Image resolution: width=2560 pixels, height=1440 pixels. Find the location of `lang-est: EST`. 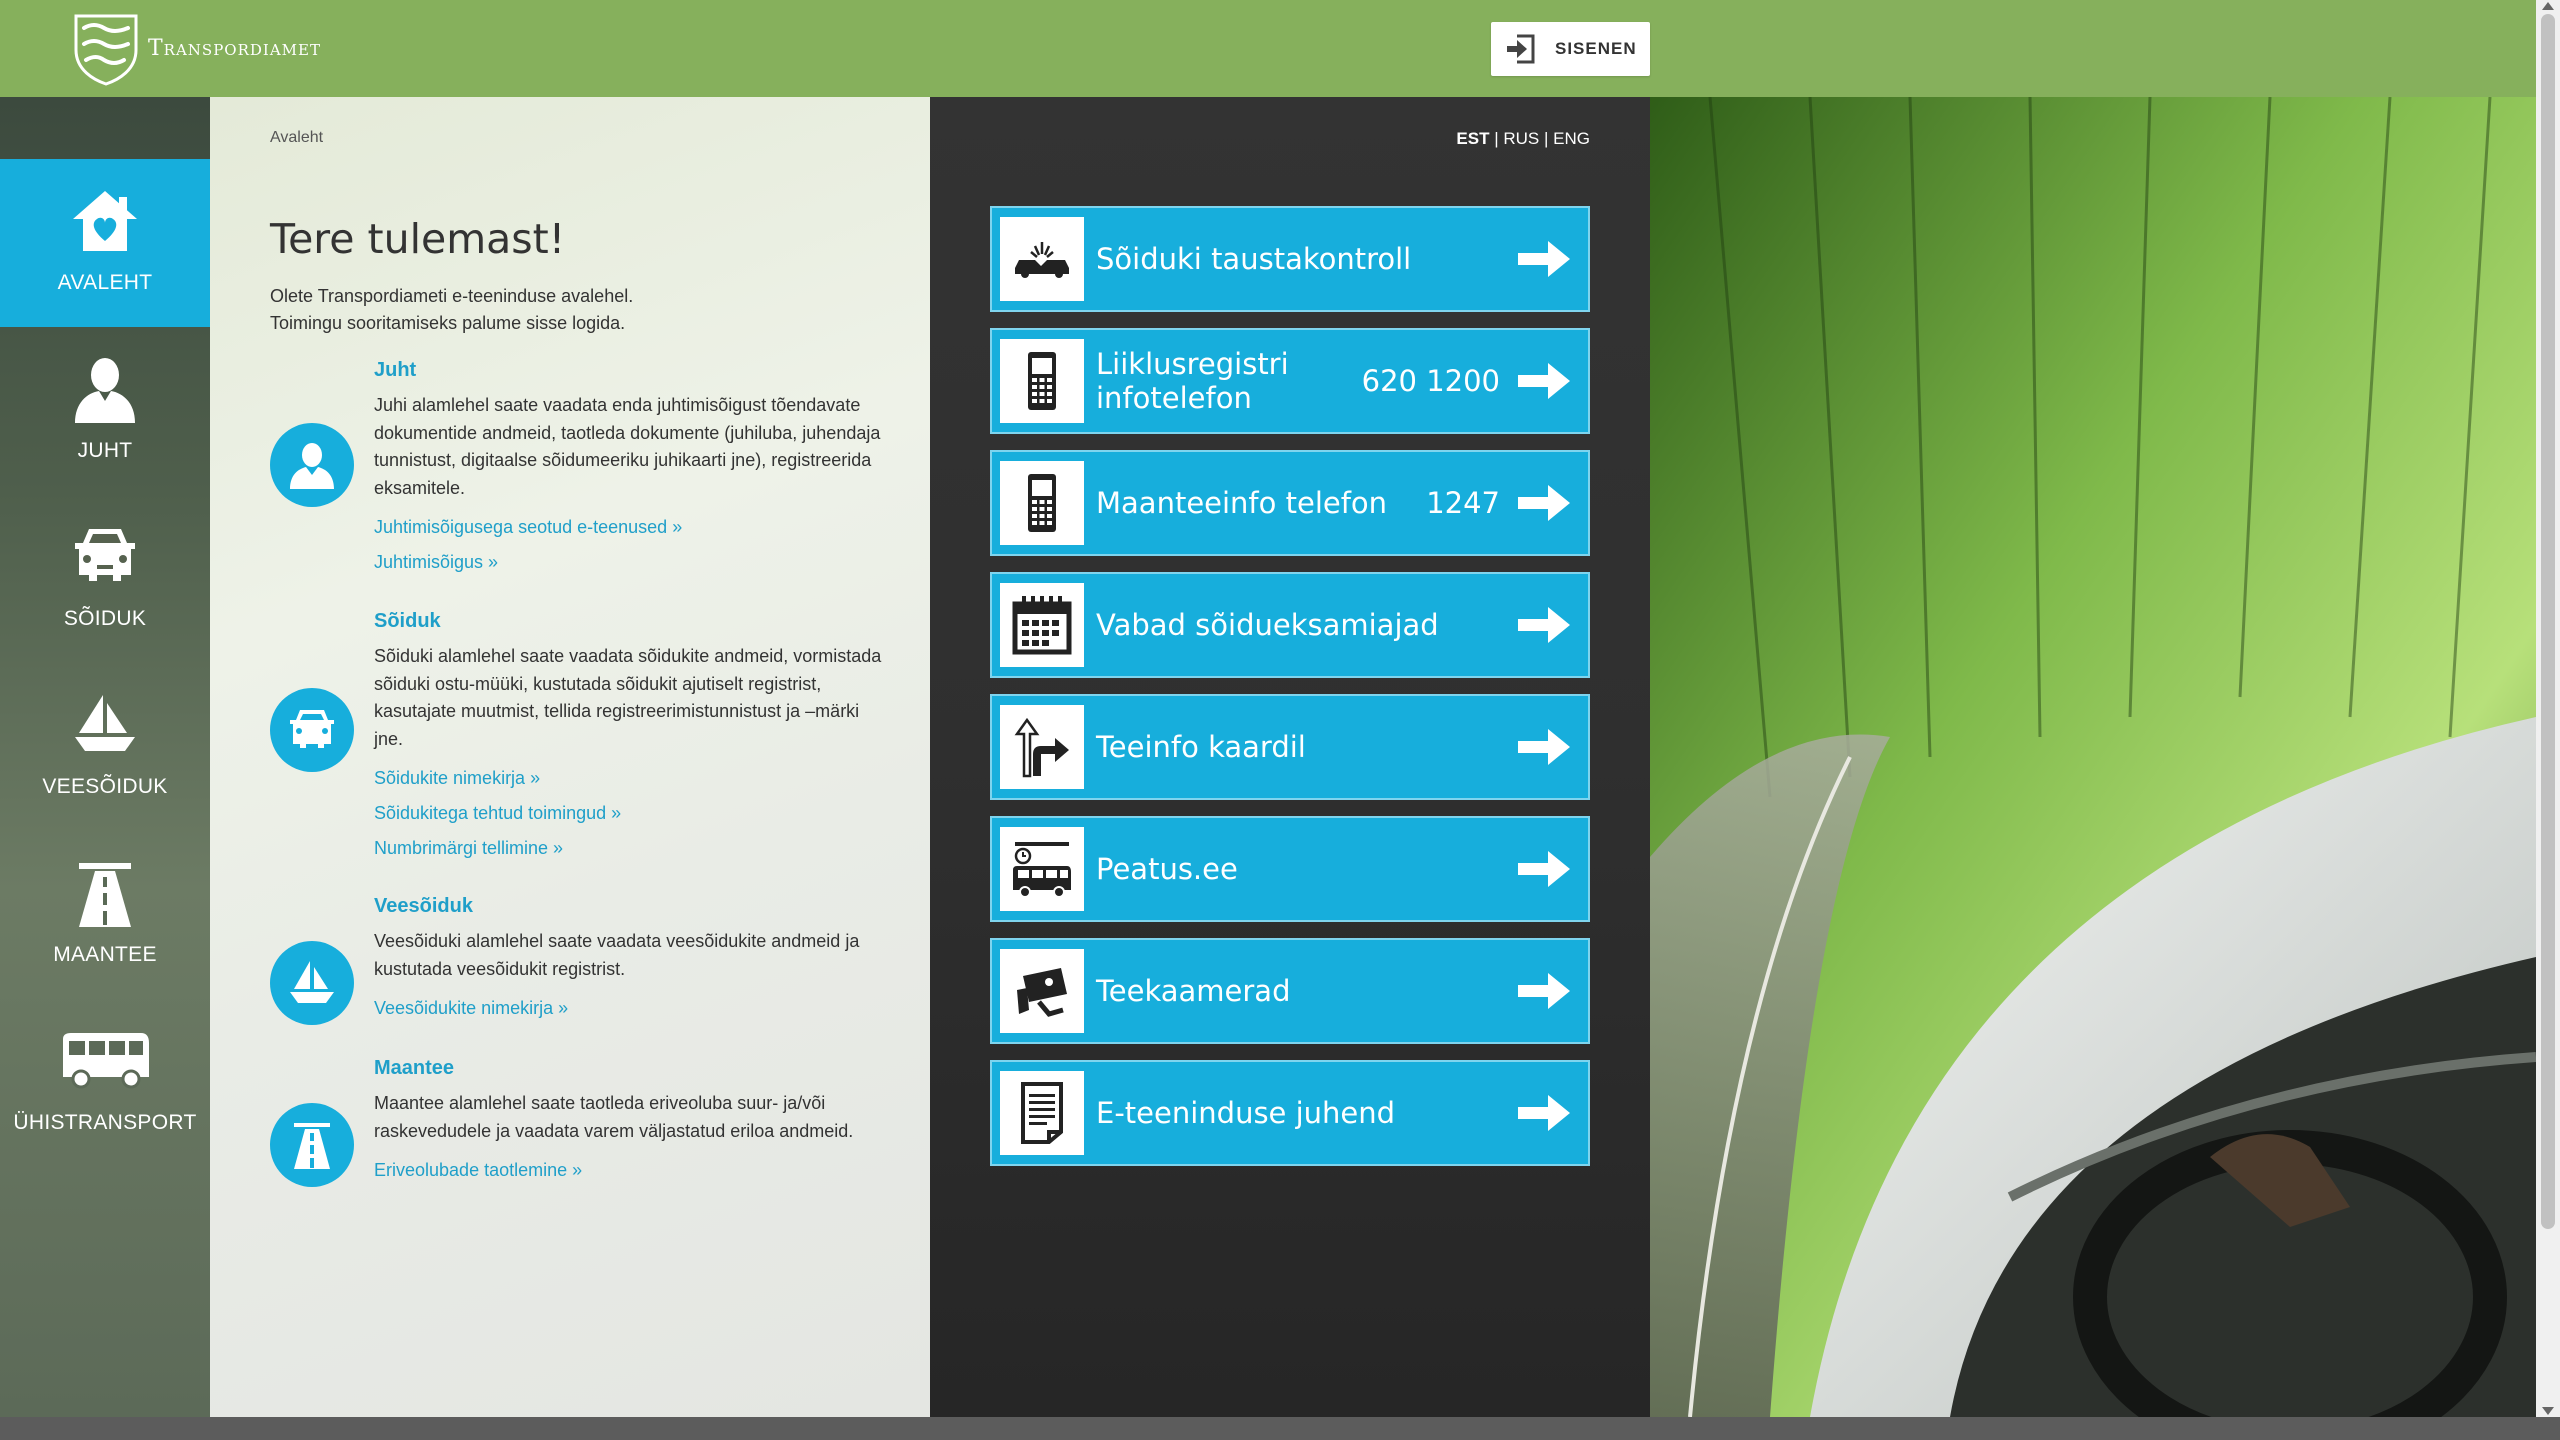

lang-est: EST is located at coordinates (1472, 138).